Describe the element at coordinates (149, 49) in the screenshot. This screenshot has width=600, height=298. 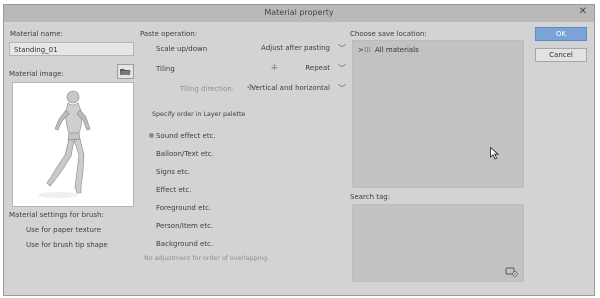
I see `scale-checkbox` at that location.